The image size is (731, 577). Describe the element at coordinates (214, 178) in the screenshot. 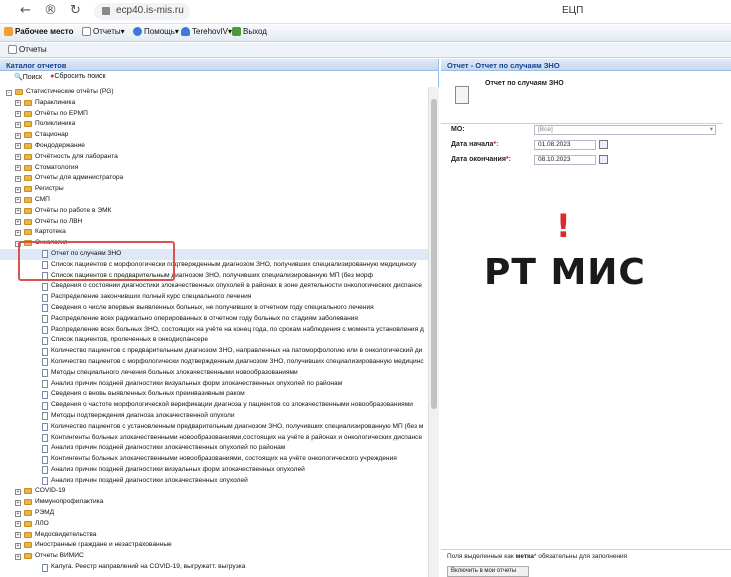

I see `tree-folder: + Отчеты для администратора` at that location.